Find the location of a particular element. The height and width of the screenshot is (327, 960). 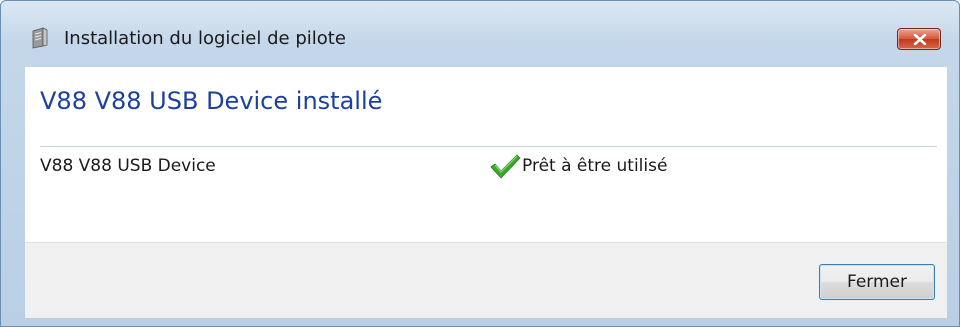

window-title: Installation du logiciel de pilote is located at coordinates (205, 38).